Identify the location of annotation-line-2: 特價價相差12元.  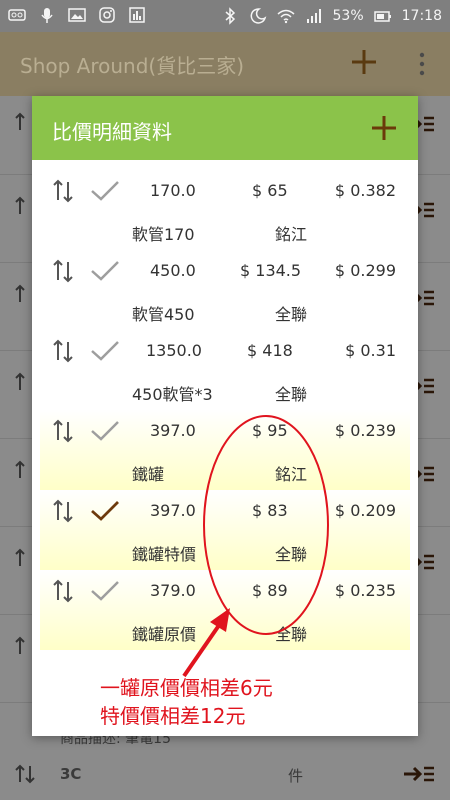
(173, 716).